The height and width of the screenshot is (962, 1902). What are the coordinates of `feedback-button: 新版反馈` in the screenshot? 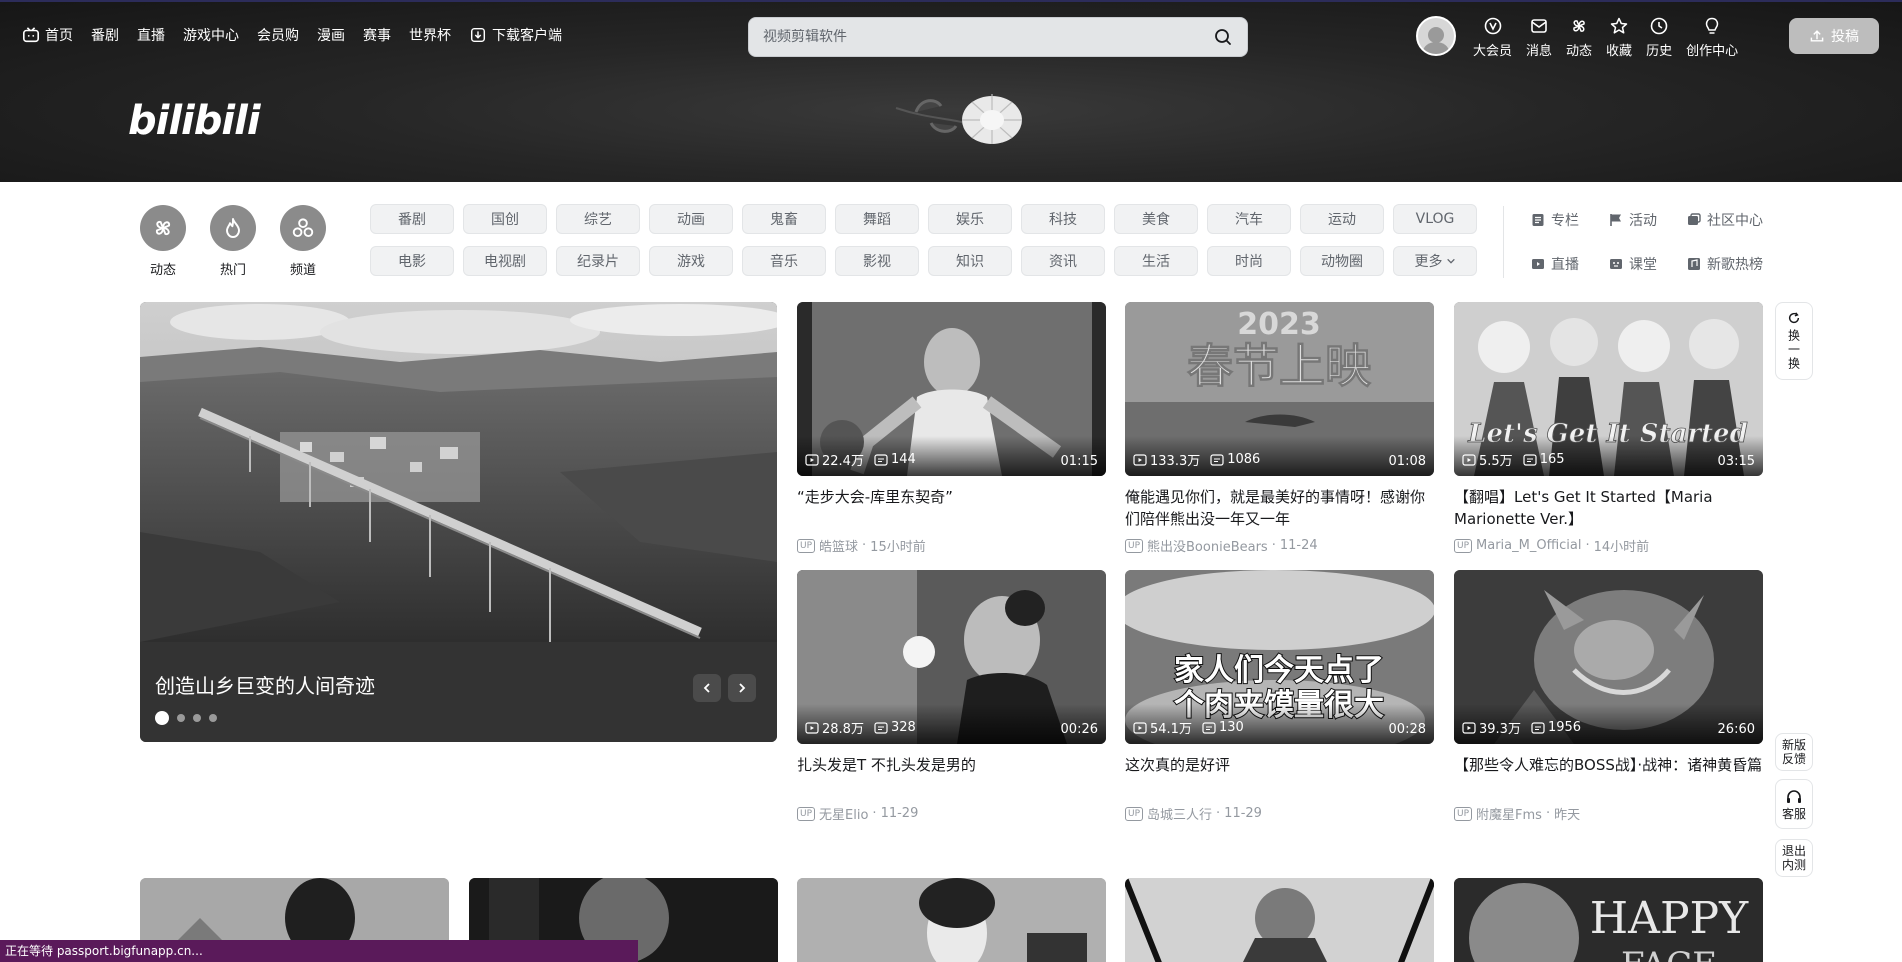 It's located at (1794, 752).